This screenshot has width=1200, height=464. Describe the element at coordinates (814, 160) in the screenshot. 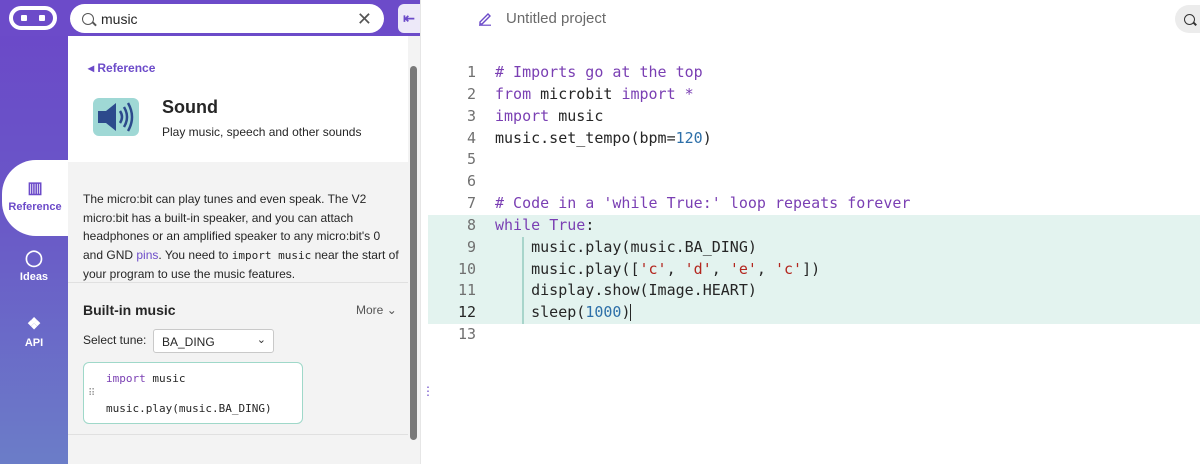

I see `code-line: 5` at that location.